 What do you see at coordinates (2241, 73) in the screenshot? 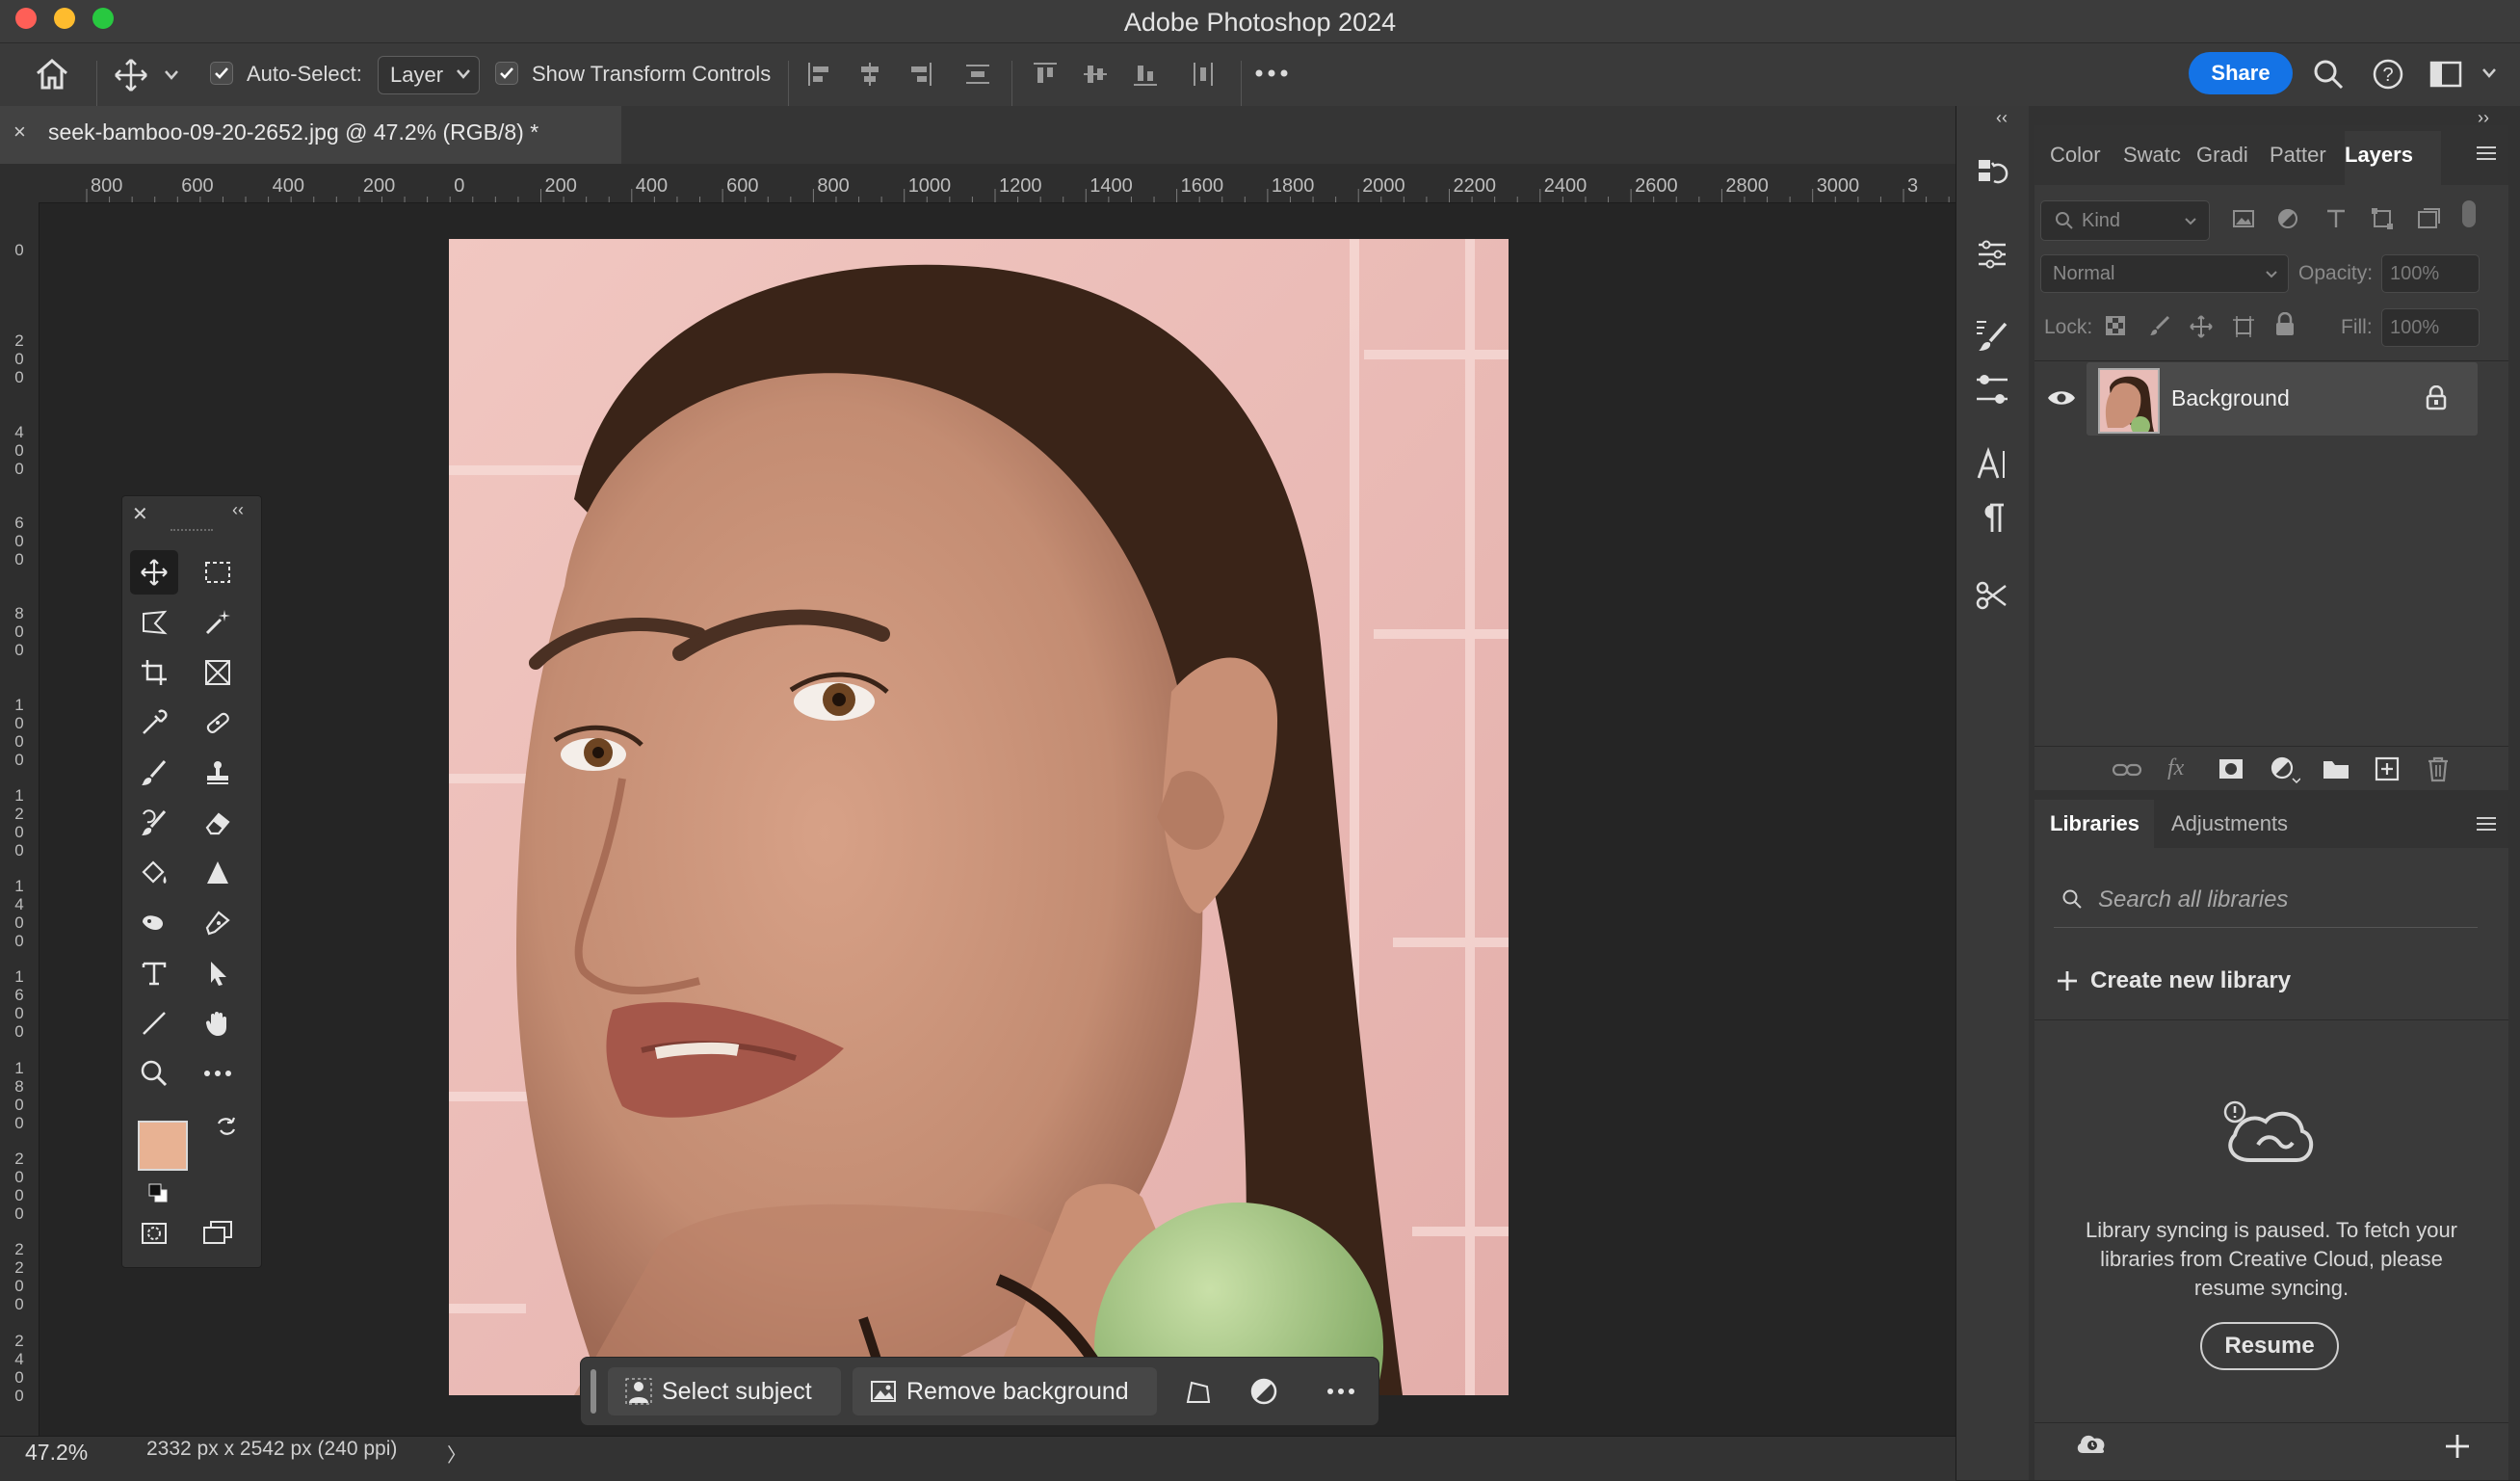
I see `share-button: Share` at bounding box center [2241, 73].